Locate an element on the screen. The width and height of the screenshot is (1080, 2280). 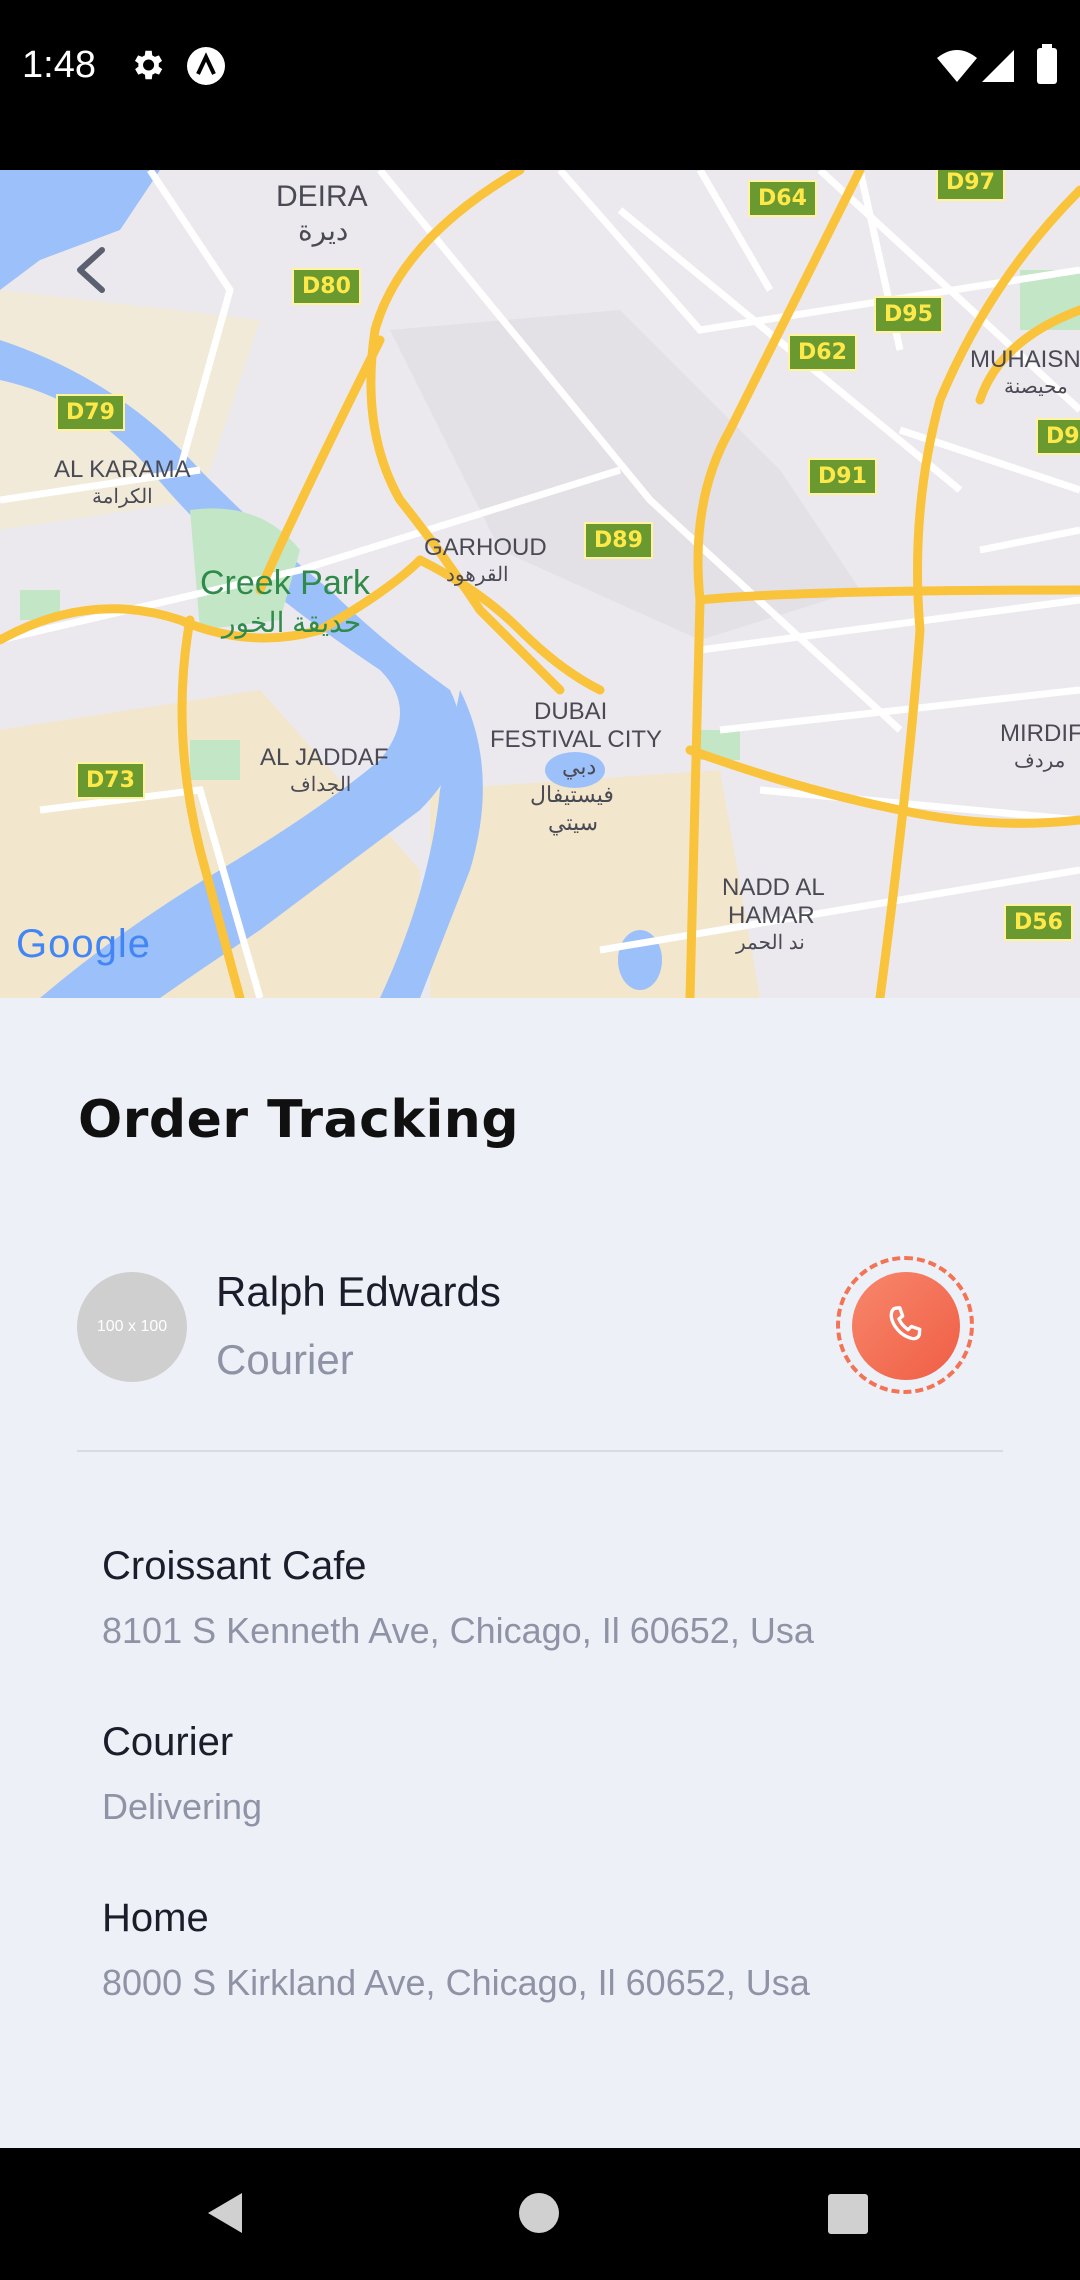
road-badge: D80 is located at coordinates (326, 286).